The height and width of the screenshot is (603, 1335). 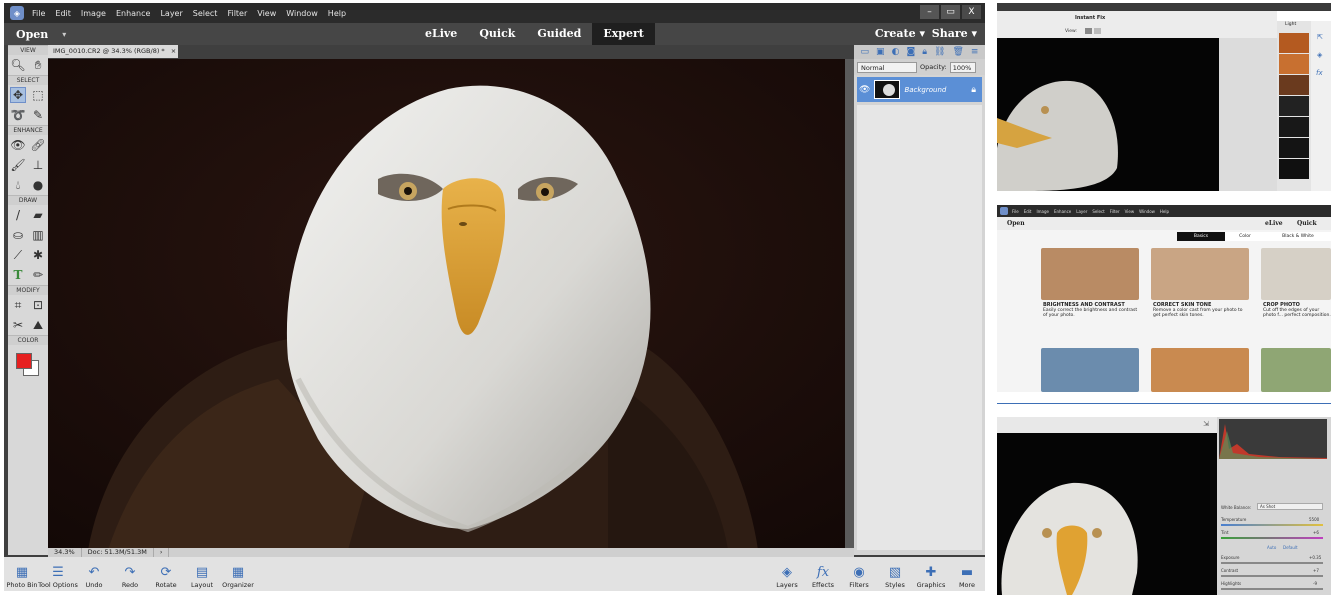 I want to click on share-button: Share ▾, so click(x=954, y=34).